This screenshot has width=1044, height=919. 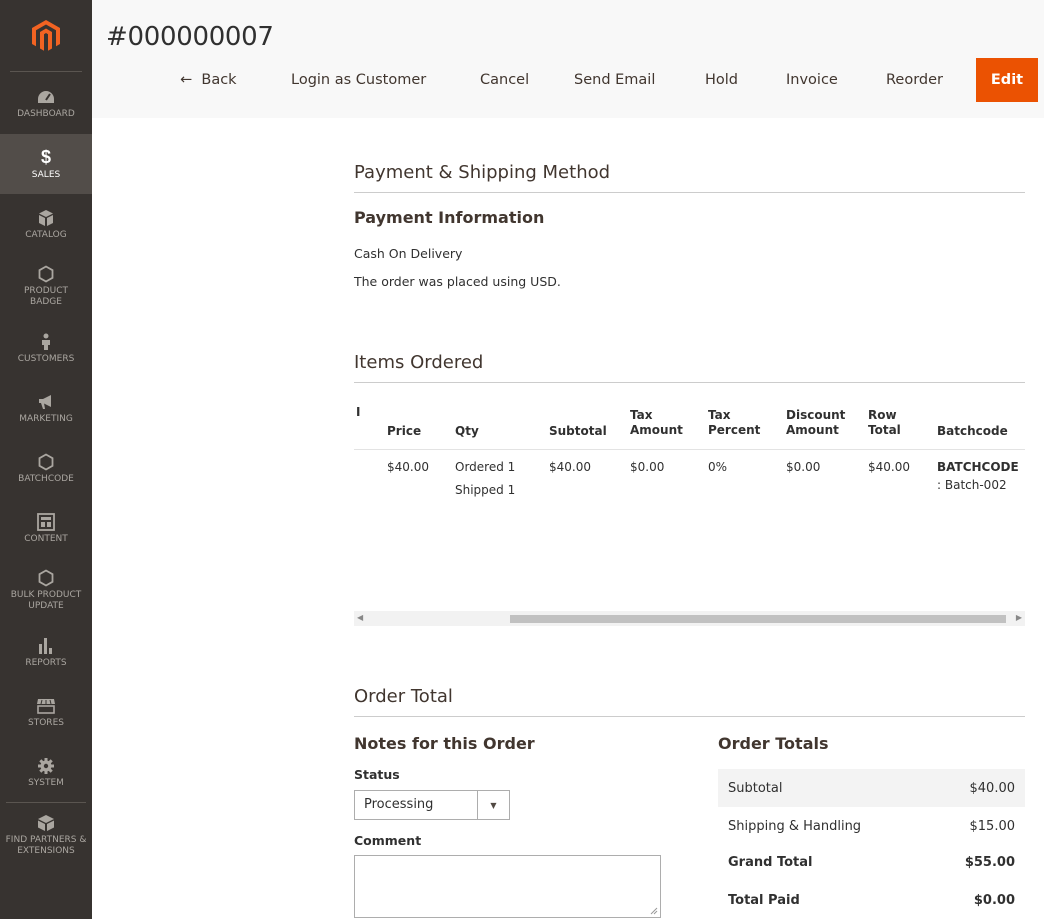 I want to click on column-header-price: Price, so click(x=404, y=431).